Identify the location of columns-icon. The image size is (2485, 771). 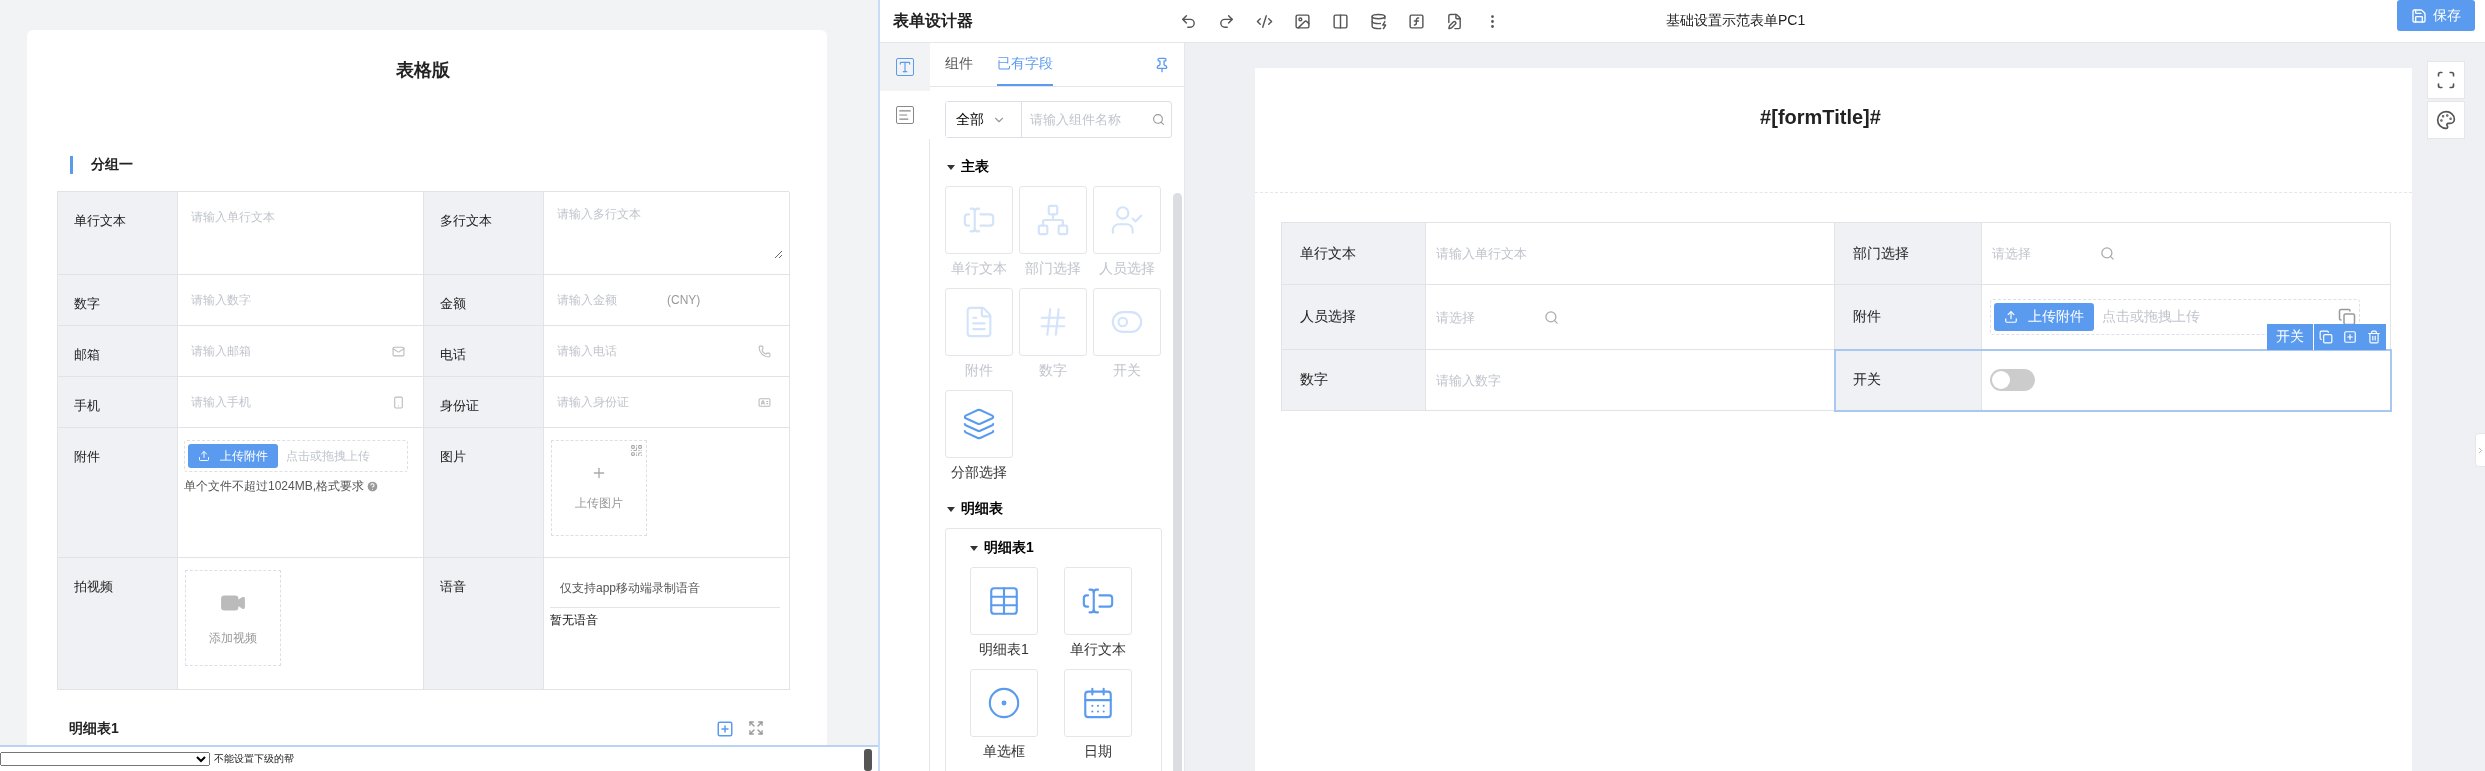
(1340, 21).